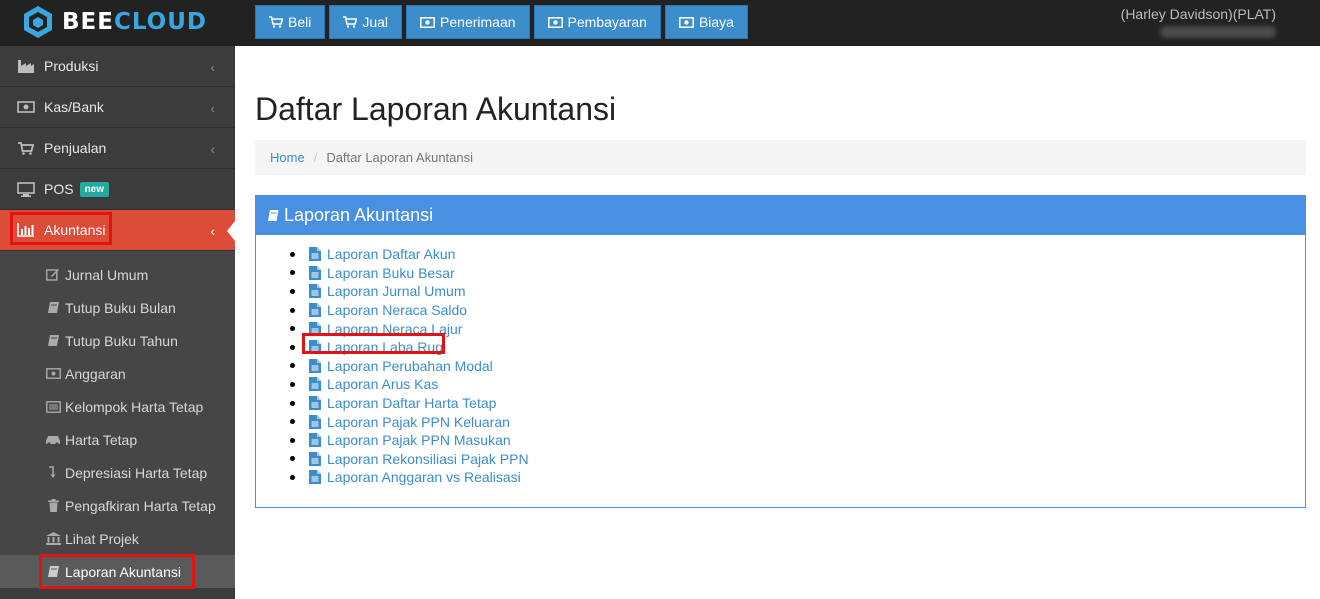 The image size is (1320, 599). Describe the element at coordinates (53, 538) in the screenshot. I see `bank-icon` at that location.